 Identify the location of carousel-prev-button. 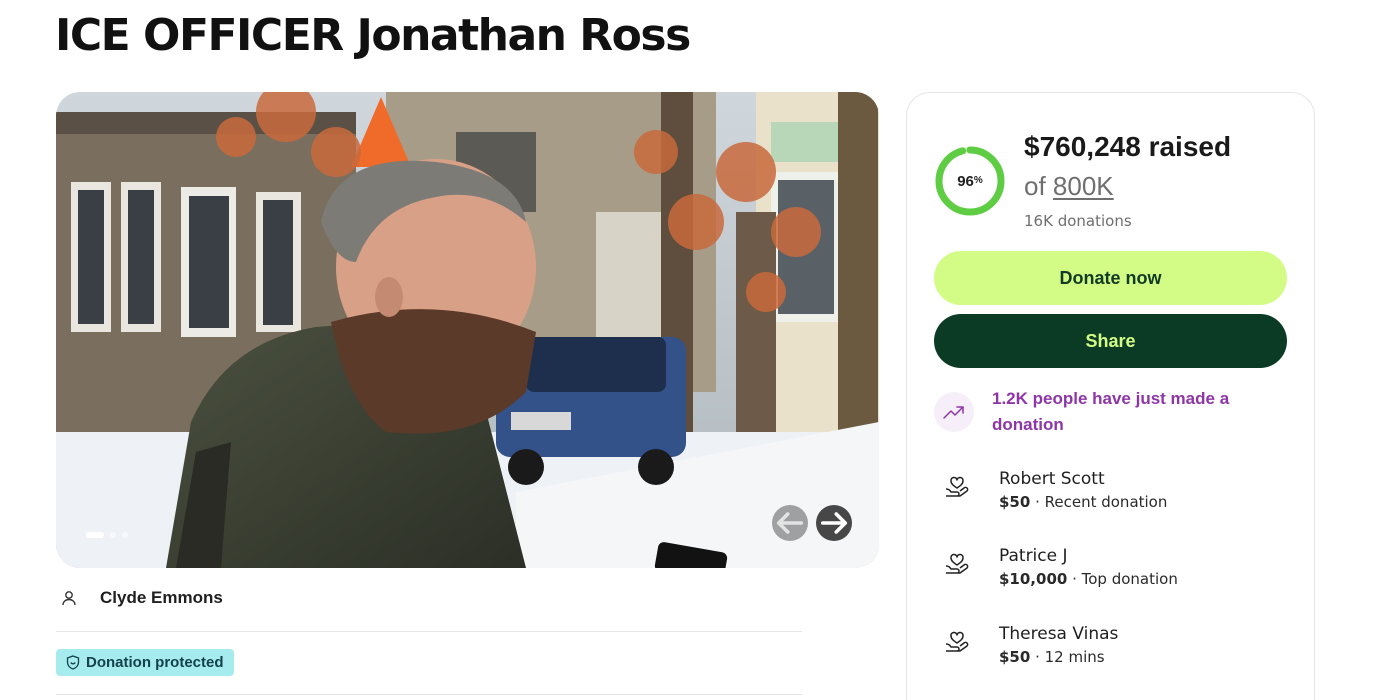
(790, 523).